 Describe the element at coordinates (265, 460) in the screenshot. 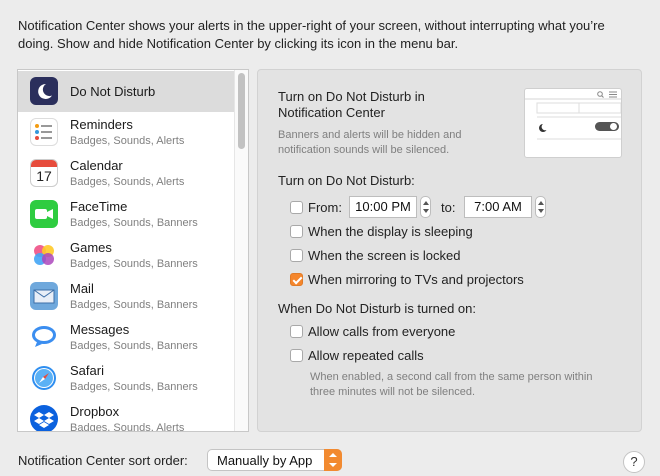

I see `sort-order-value: Manually by App` at that location.